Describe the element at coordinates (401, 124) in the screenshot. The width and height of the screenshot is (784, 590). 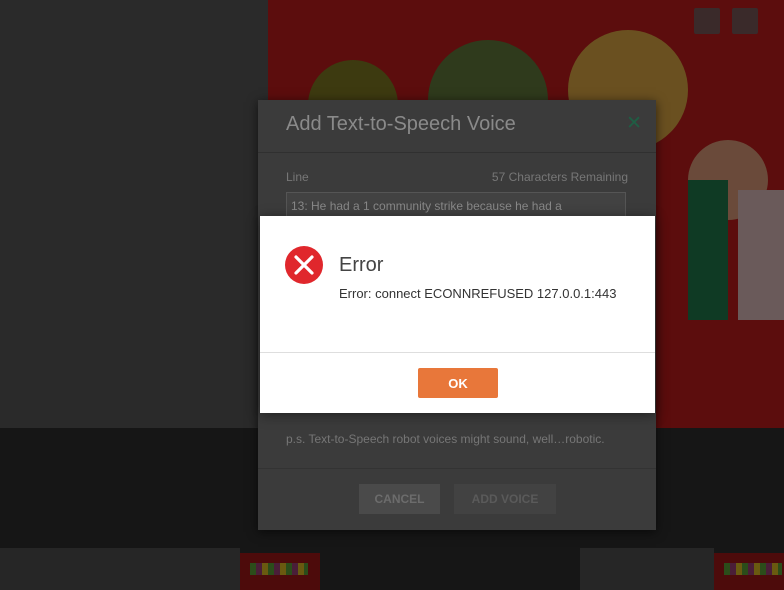
I see `dialog-title: Add Text-to-Speech Voice` at that location.